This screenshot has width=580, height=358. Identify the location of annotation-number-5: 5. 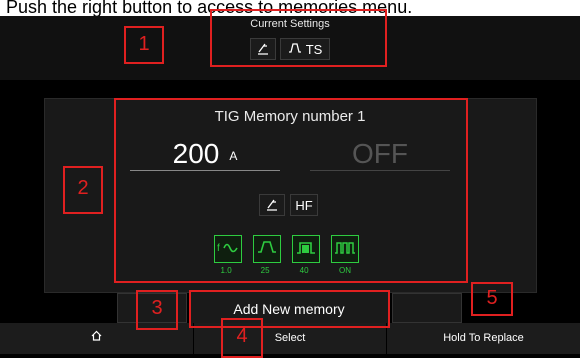
(492, 298).